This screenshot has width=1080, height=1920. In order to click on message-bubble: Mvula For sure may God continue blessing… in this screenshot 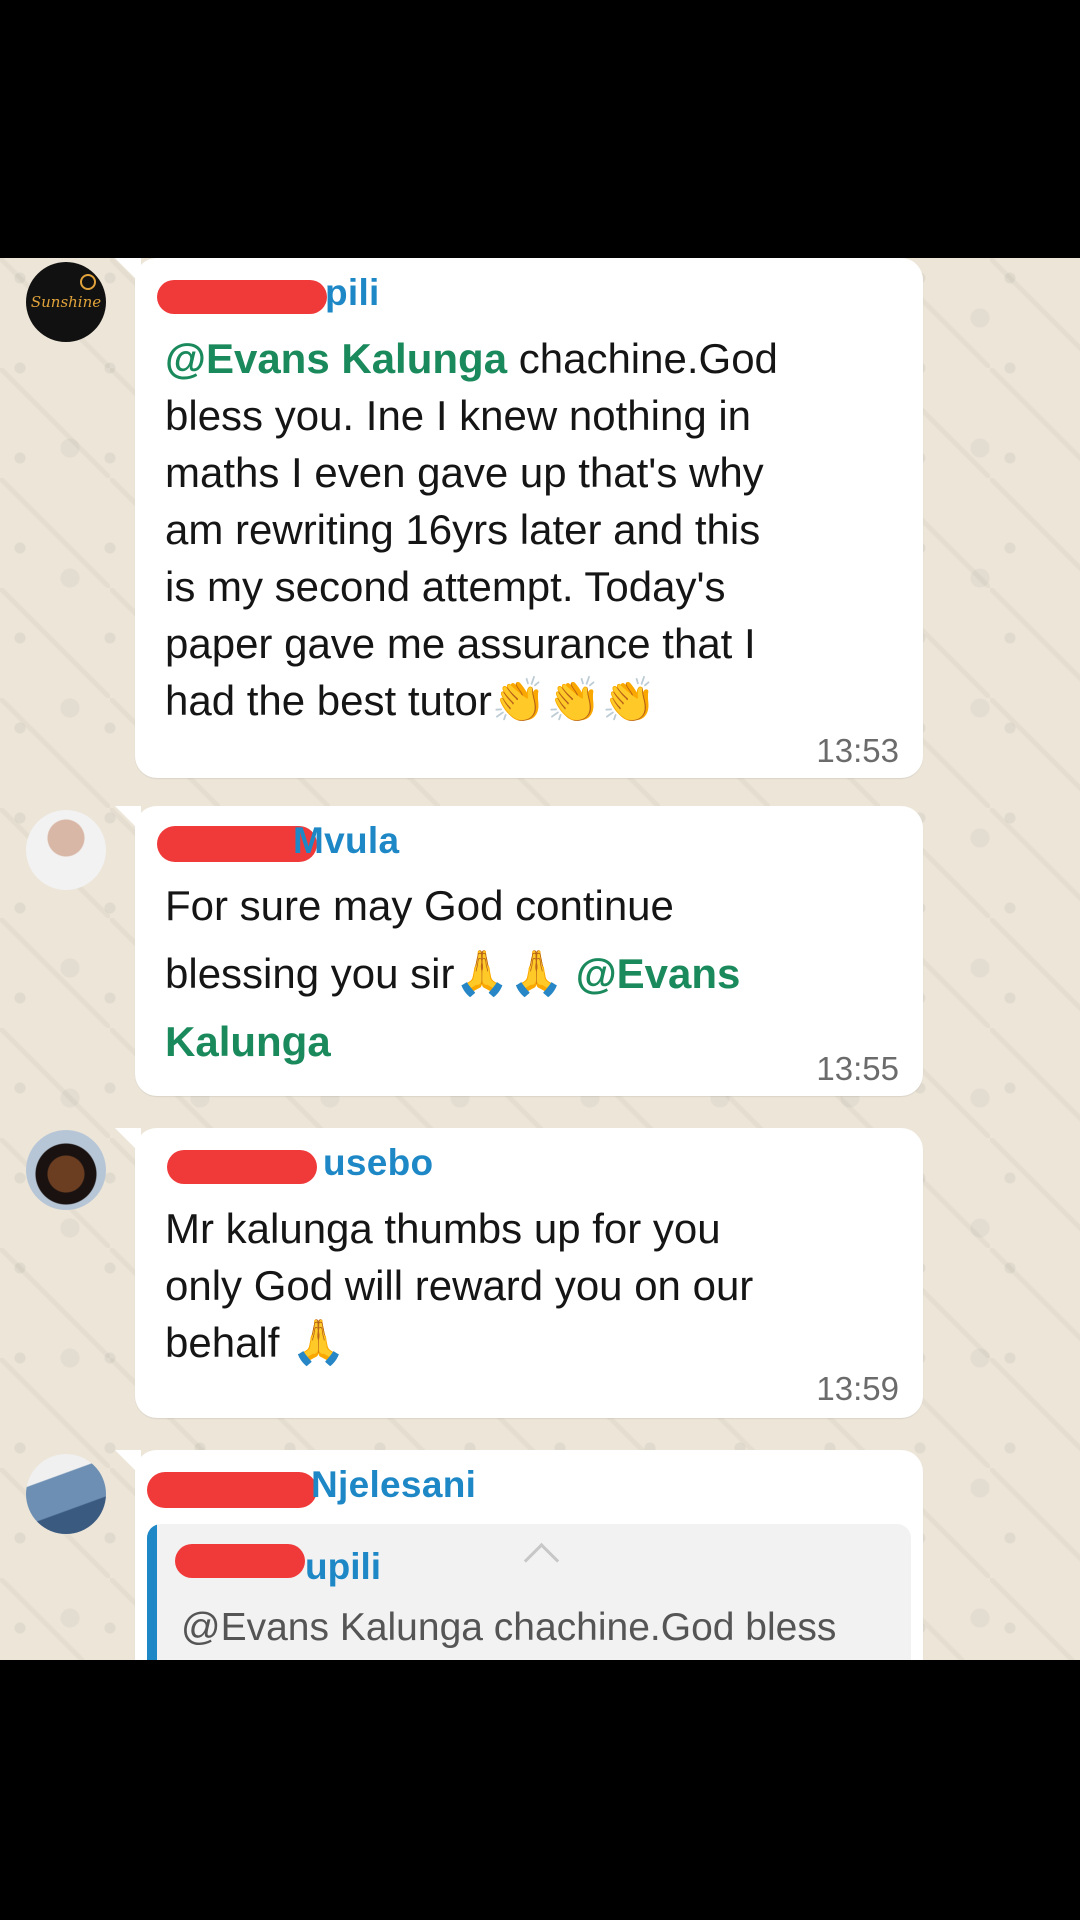, I will do `click(519, 951)`.